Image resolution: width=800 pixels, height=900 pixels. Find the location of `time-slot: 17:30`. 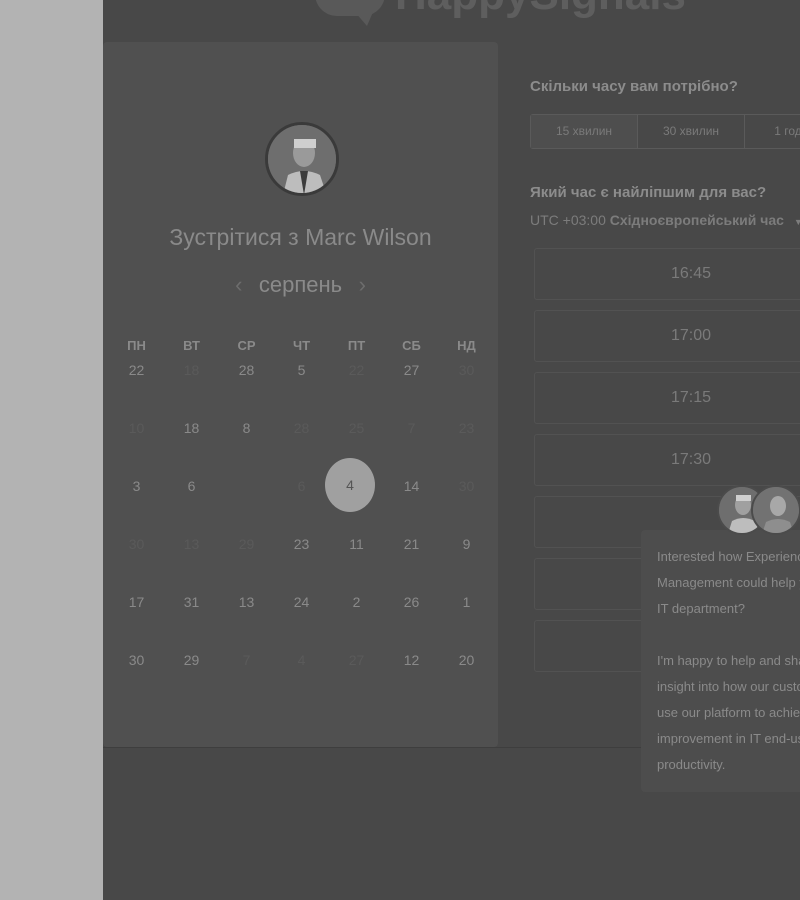

time-slot: 17:30 is located at coordinates (667, 460).